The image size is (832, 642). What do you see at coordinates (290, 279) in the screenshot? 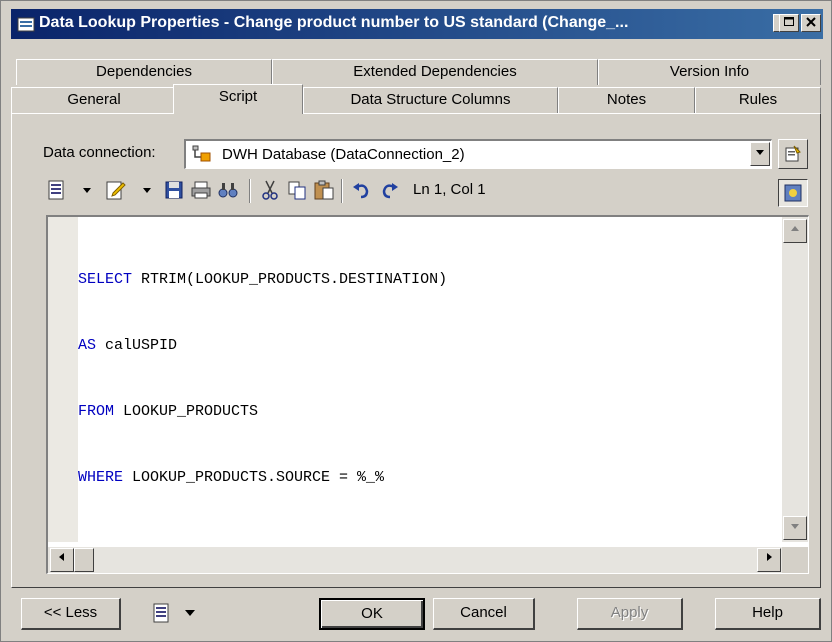
I see `sql-text: RTRIM(LOOKUP_PRODUCTS.DESTINATION)` at bounding box center [290, 279].